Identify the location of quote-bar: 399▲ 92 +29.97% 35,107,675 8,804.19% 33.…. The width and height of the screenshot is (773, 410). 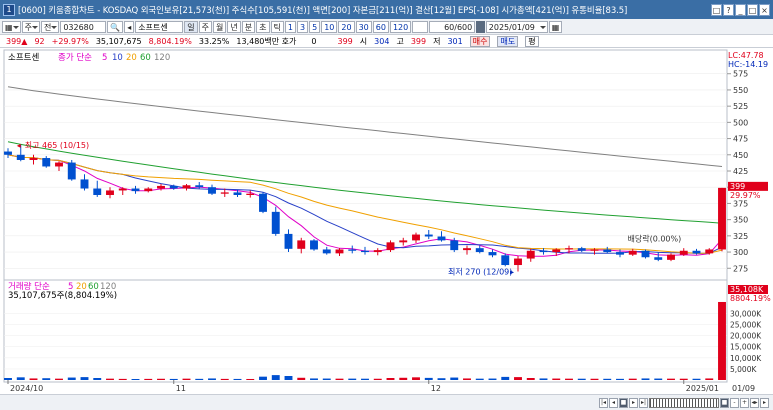
(386, 41).